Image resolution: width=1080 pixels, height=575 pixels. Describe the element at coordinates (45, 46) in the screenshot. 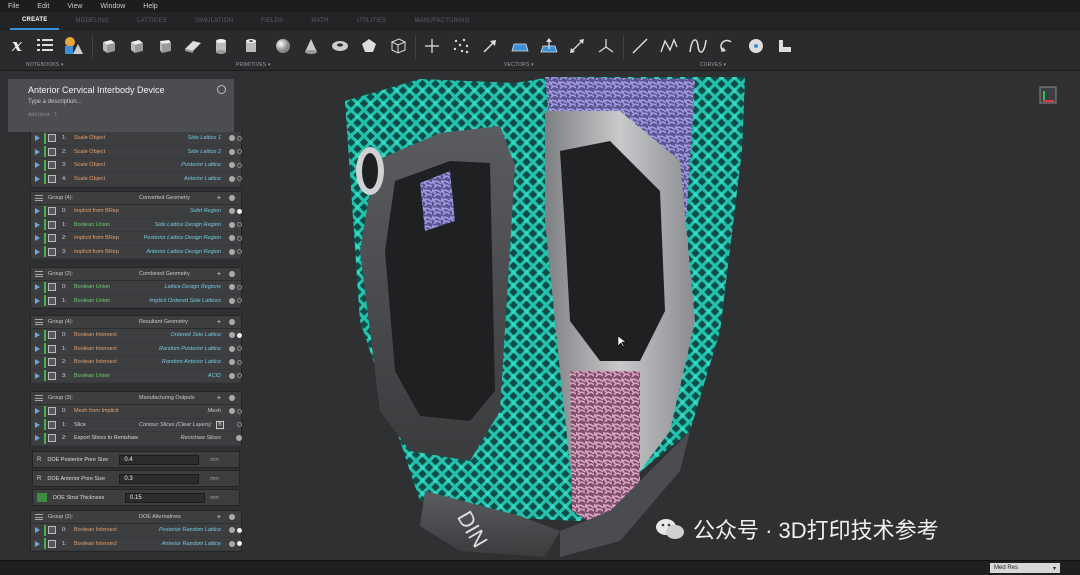

I see `list-icon` at that location.